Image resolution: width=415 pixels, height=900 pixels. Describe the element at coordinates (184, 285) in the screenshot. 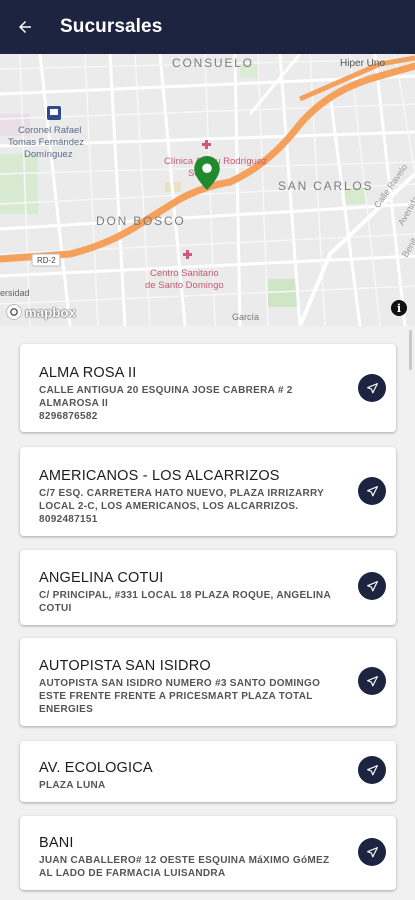

I see `map-label-centro-line2: de Santo Domingo` at that location.